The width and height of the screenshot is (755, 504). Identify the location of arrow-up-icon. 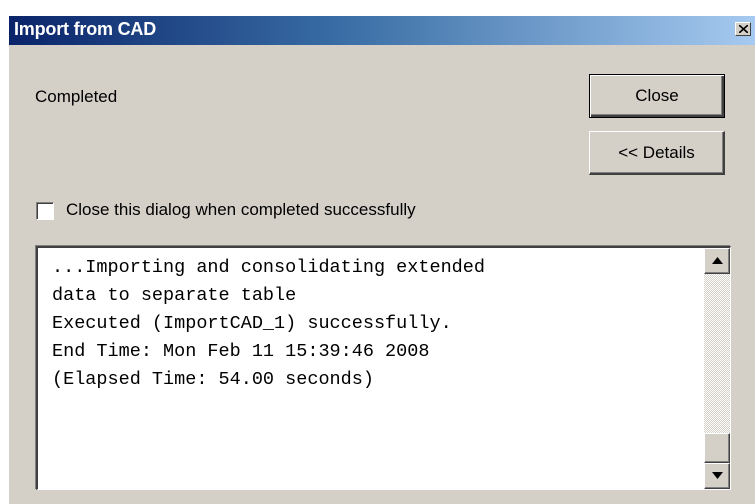
(717, 260).